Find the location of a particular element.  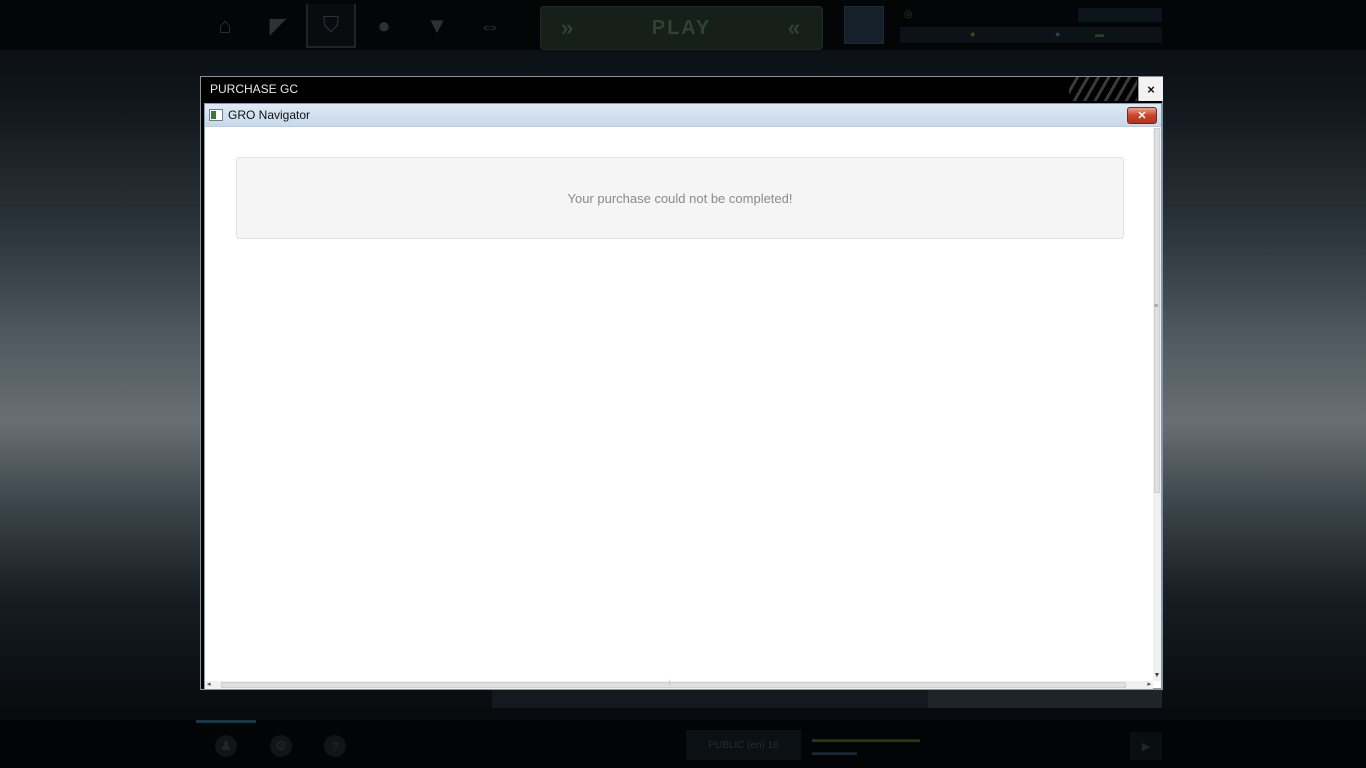

vertical-scrollbar: ≡ ▼ is located at coordinates (1157, 404).